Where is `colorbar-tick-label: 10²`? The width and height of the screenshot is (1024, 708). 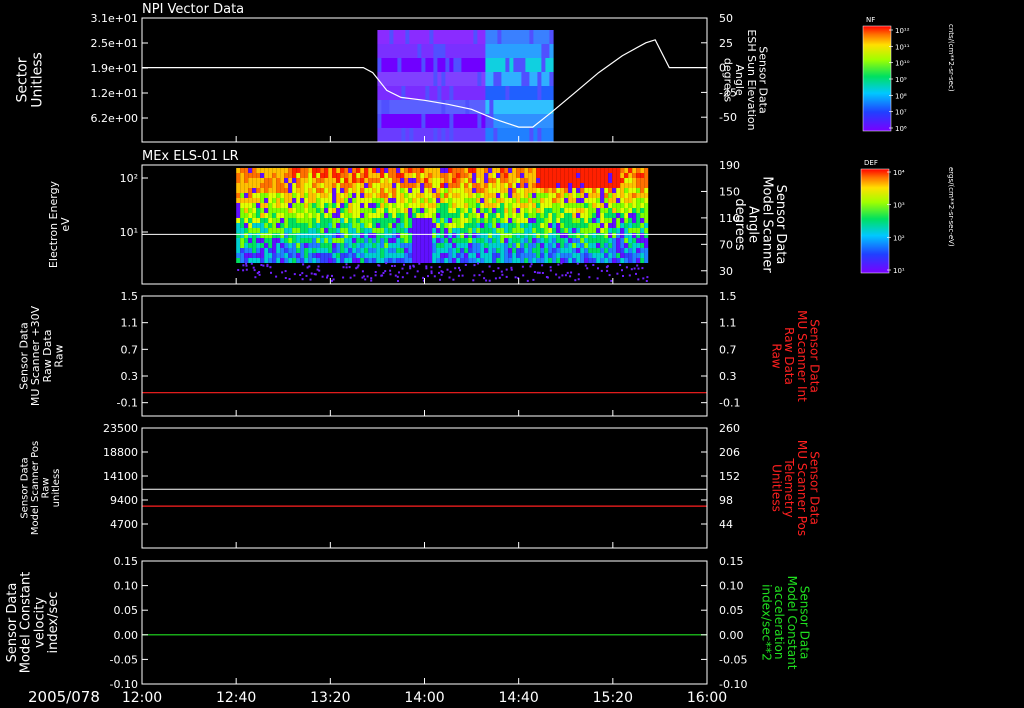 colorbar-tick-label: 10² is located at coordinates (899, 238).